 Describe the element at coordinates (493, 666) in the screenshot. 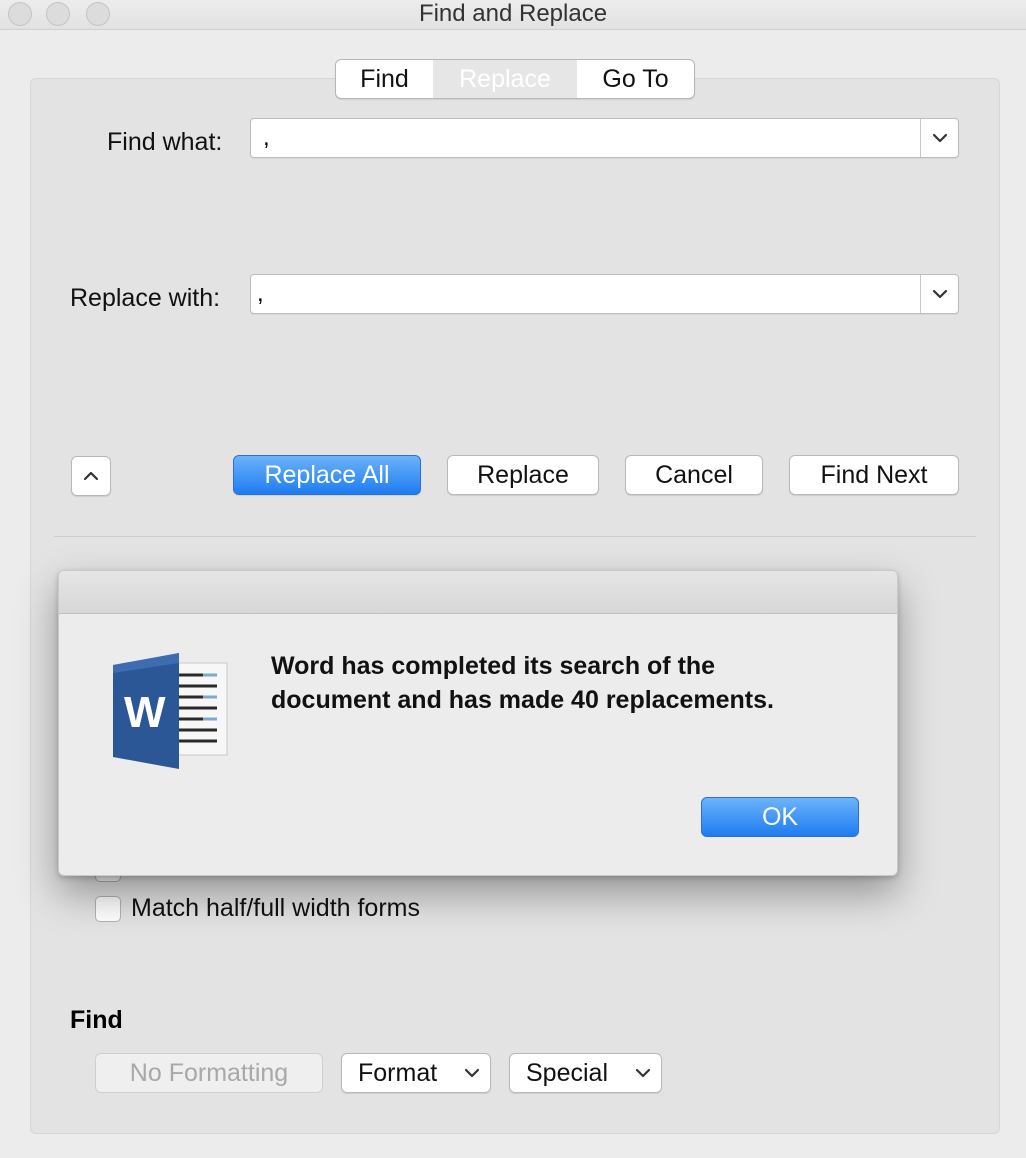

I see `alert-message-line1: Word has completed its search of the` at that location.